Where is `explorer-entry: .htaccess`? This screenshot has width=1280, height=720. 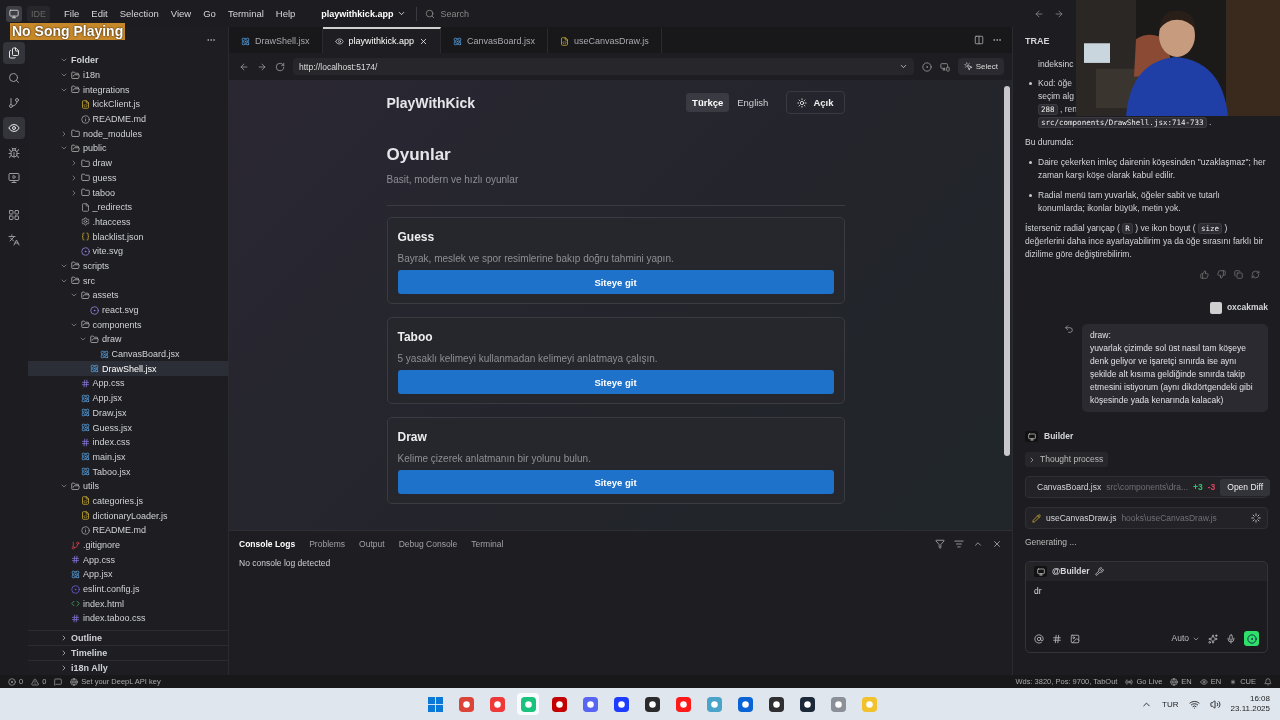 explorer-entry: .htaccess is located at coordinates (128, 222).